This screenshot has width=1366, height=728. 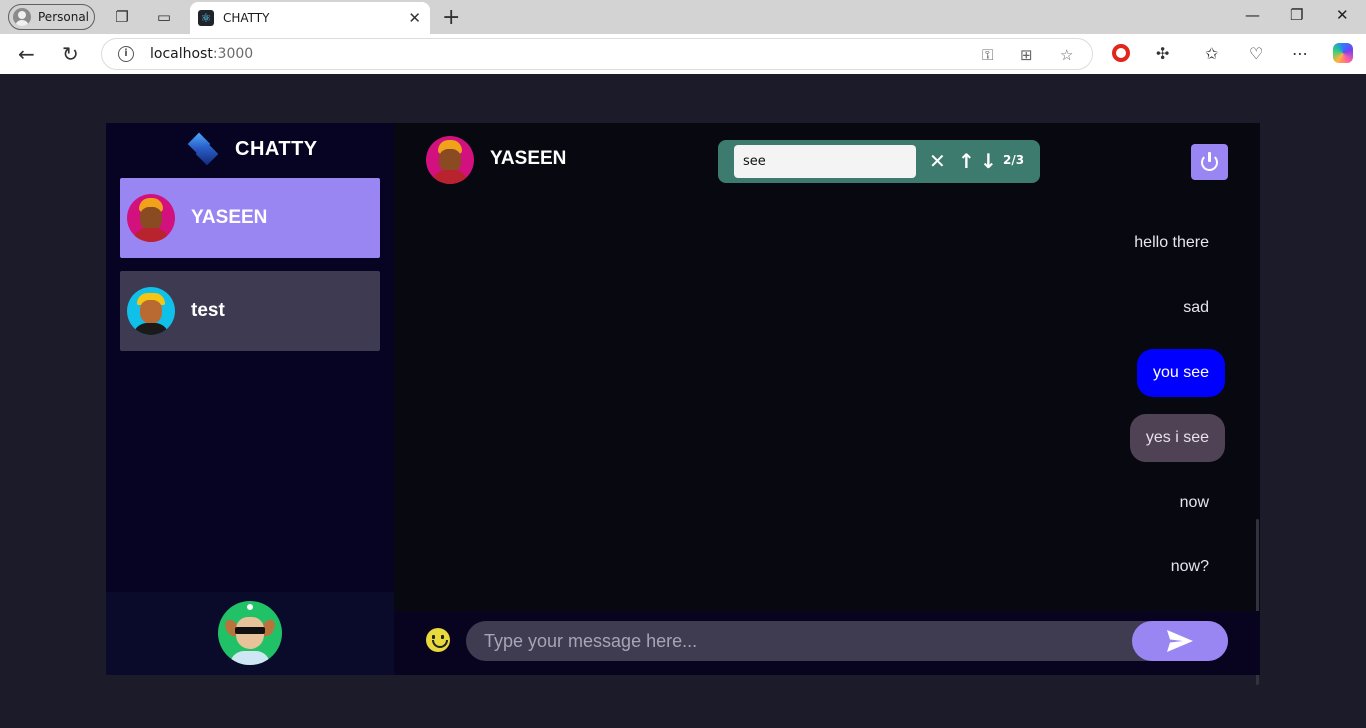 What do you see at coordinates (1196, 307) in the screenshot?
I see `message-bubble: sad` at bounding box center [1196, 307].